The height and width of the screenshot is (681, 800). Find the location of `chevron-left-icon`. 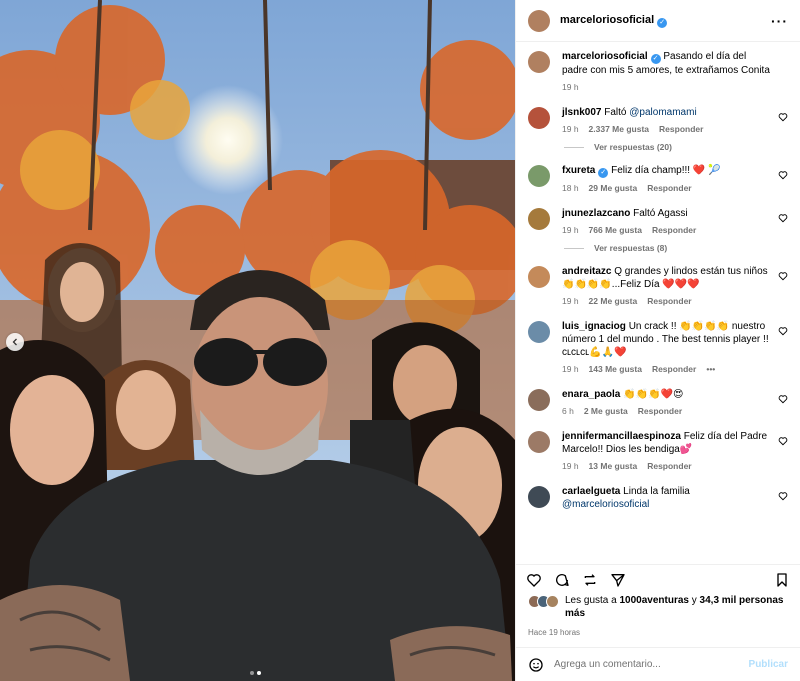

chevron-left-icon is located at coordinates (14, 342).